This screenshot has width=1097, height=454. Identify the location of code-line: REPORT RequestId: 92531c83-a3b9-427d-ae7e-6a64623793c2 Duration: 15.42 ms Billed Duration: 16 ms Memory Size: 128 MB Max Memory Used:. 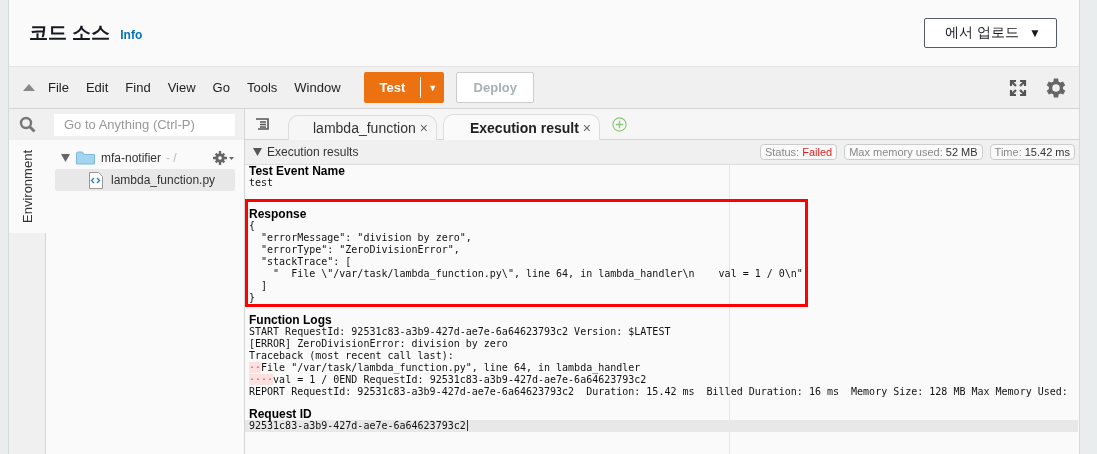
(659, 392).